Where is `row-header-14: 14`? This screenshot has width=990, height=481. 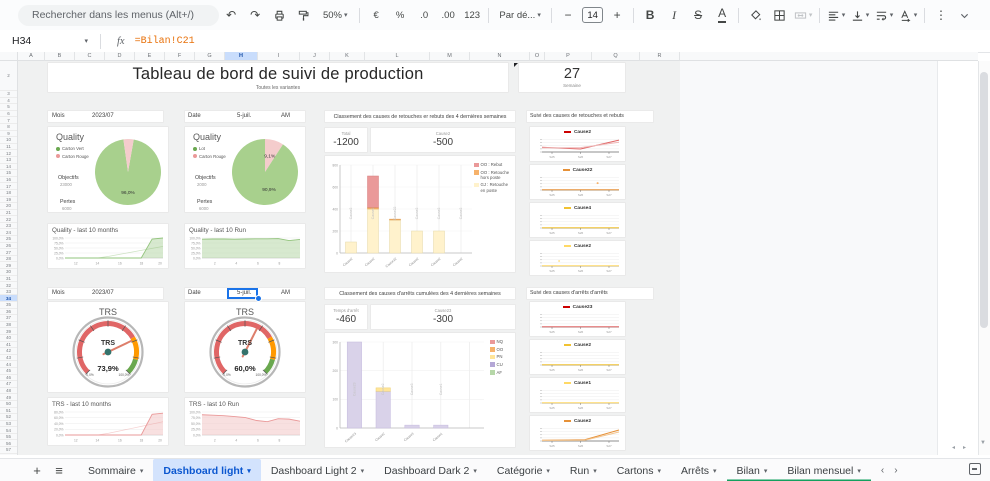 row-header-14: 14 is located at coordinates (8, 167).